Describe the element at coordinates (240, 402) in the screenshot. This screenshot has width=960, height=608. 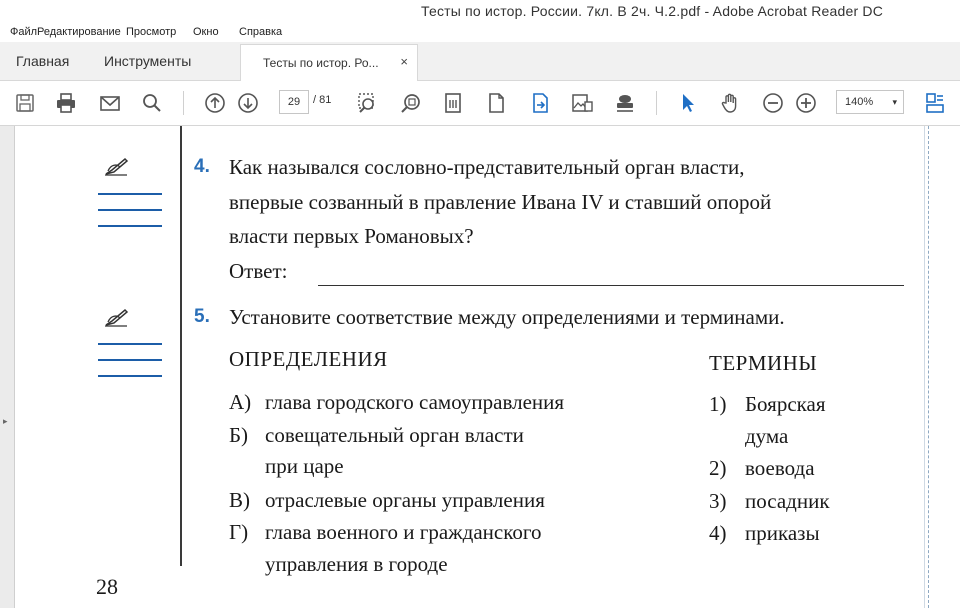
I see `definition-label: А)` at that location.